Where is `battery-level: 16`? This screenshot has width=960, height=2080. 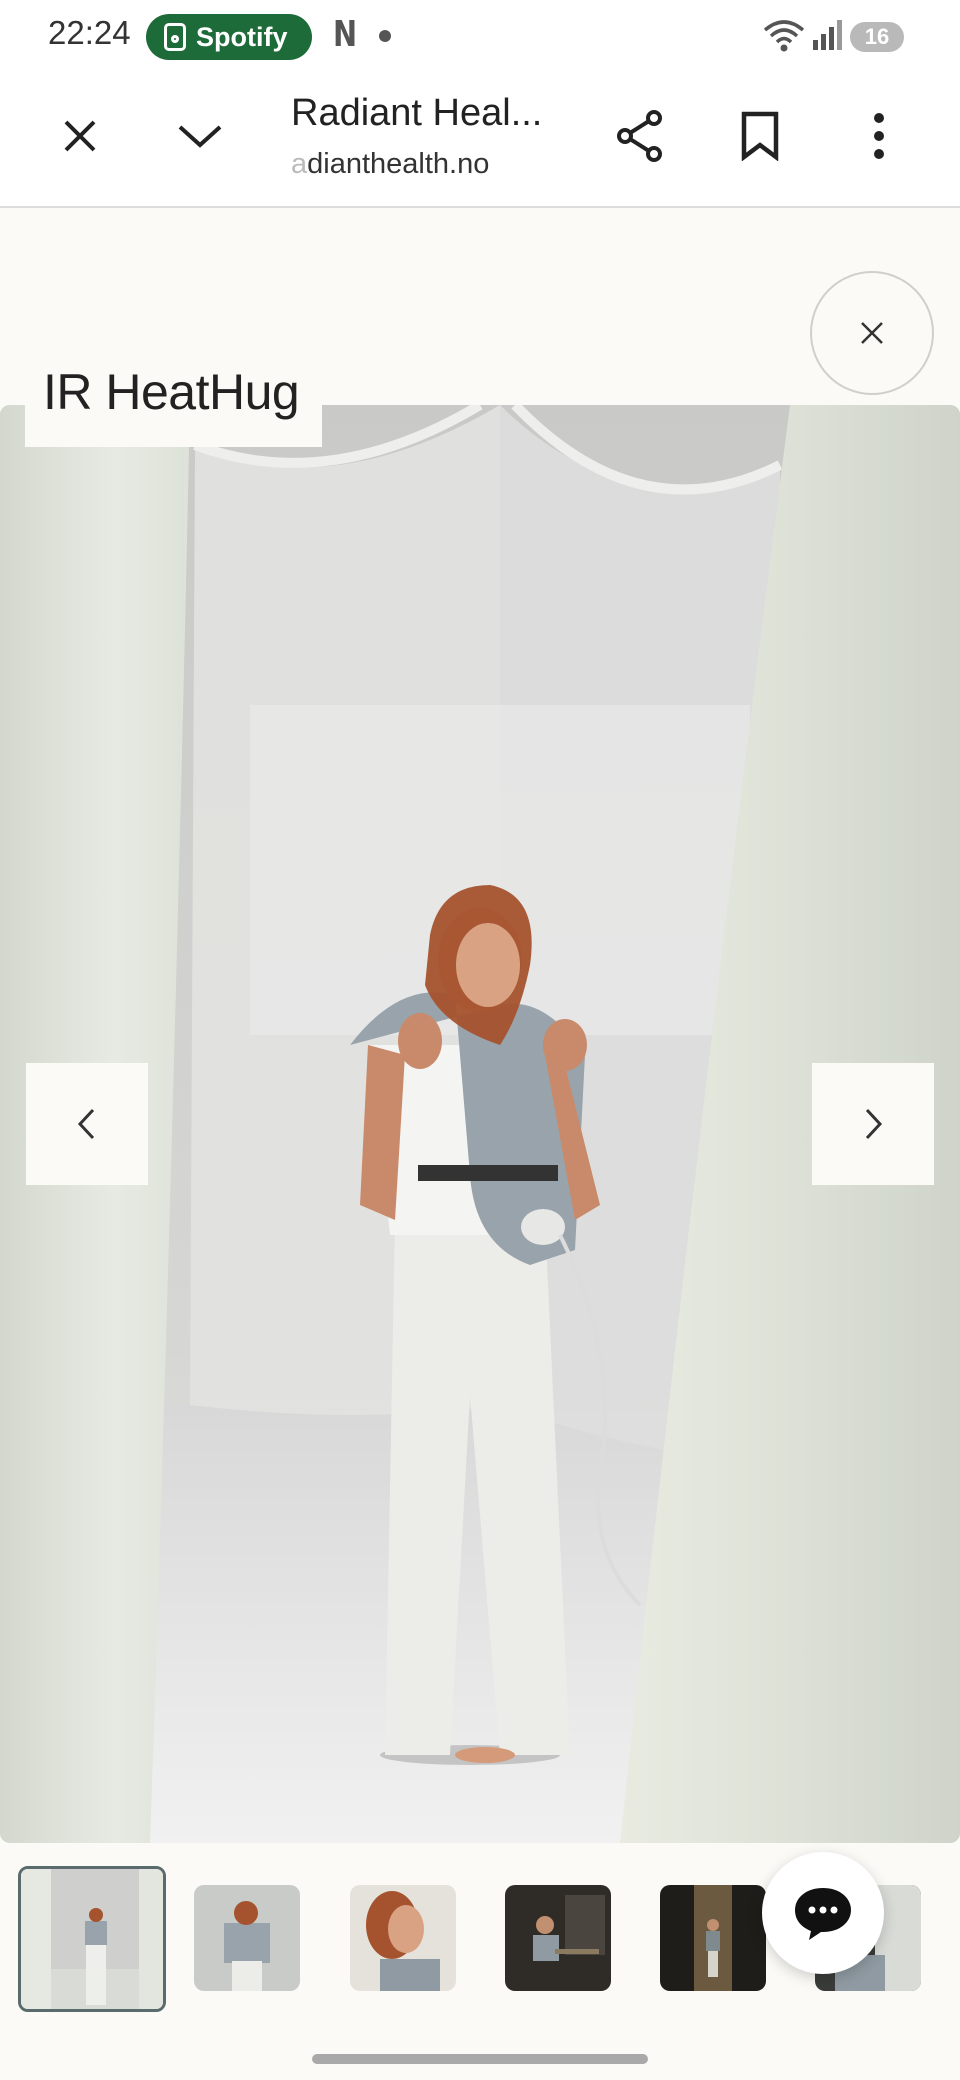
battery-level: 16 is located at coordinates (877, 36).